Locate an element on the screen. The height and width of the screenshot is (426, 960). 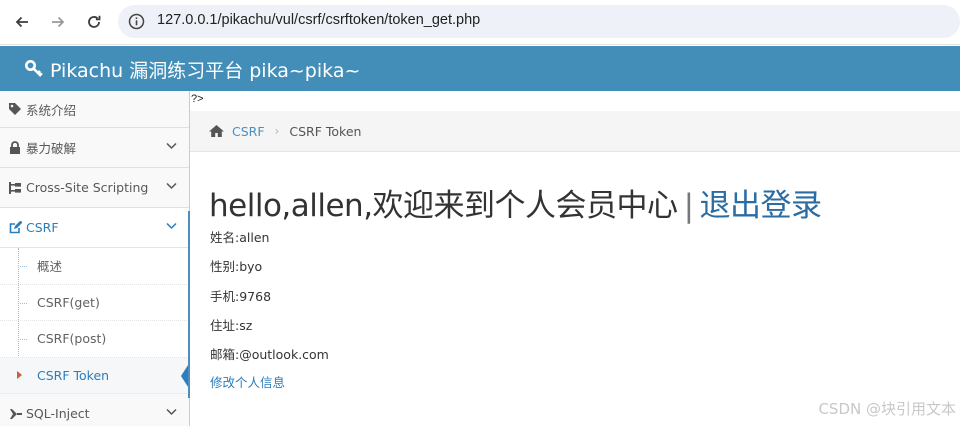
csrf-submenu: 概述 CSRF(get) CSRF(post) CSRF Token is located at coordinates (95, 321).